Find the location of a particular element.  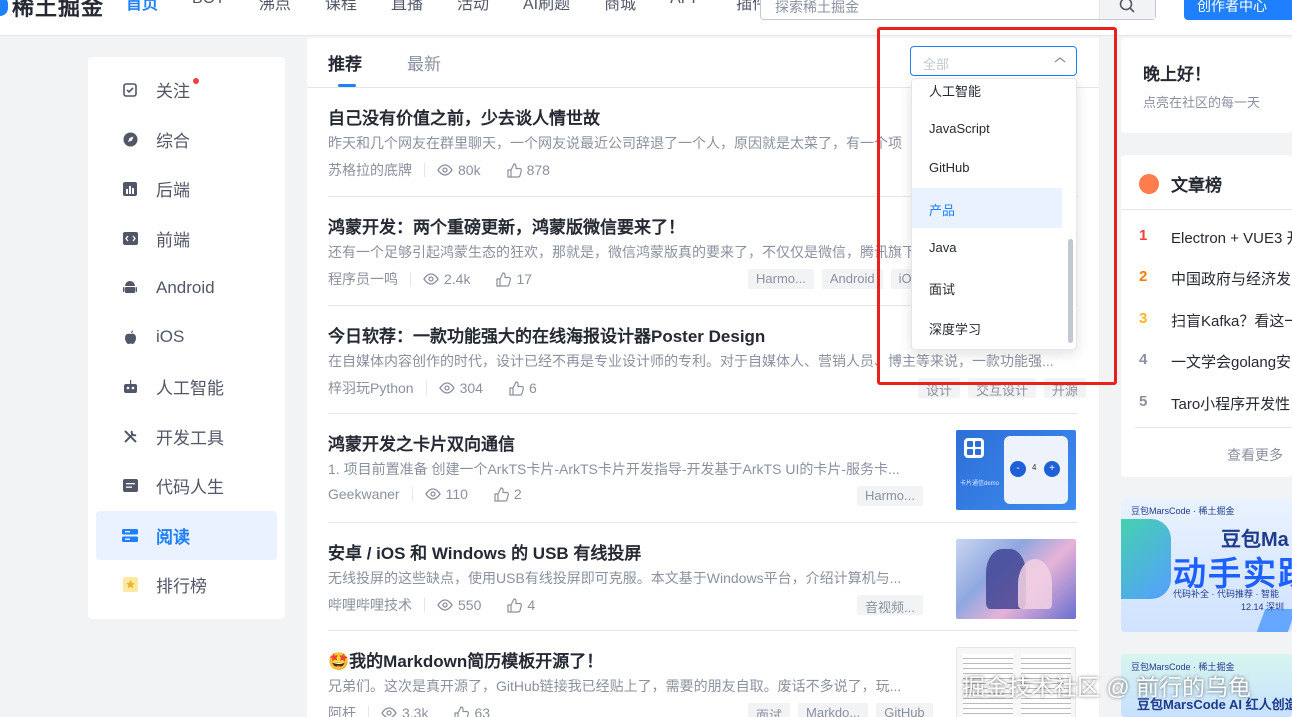

sidebar-item-android: Android is located at coordinates (186, 288).